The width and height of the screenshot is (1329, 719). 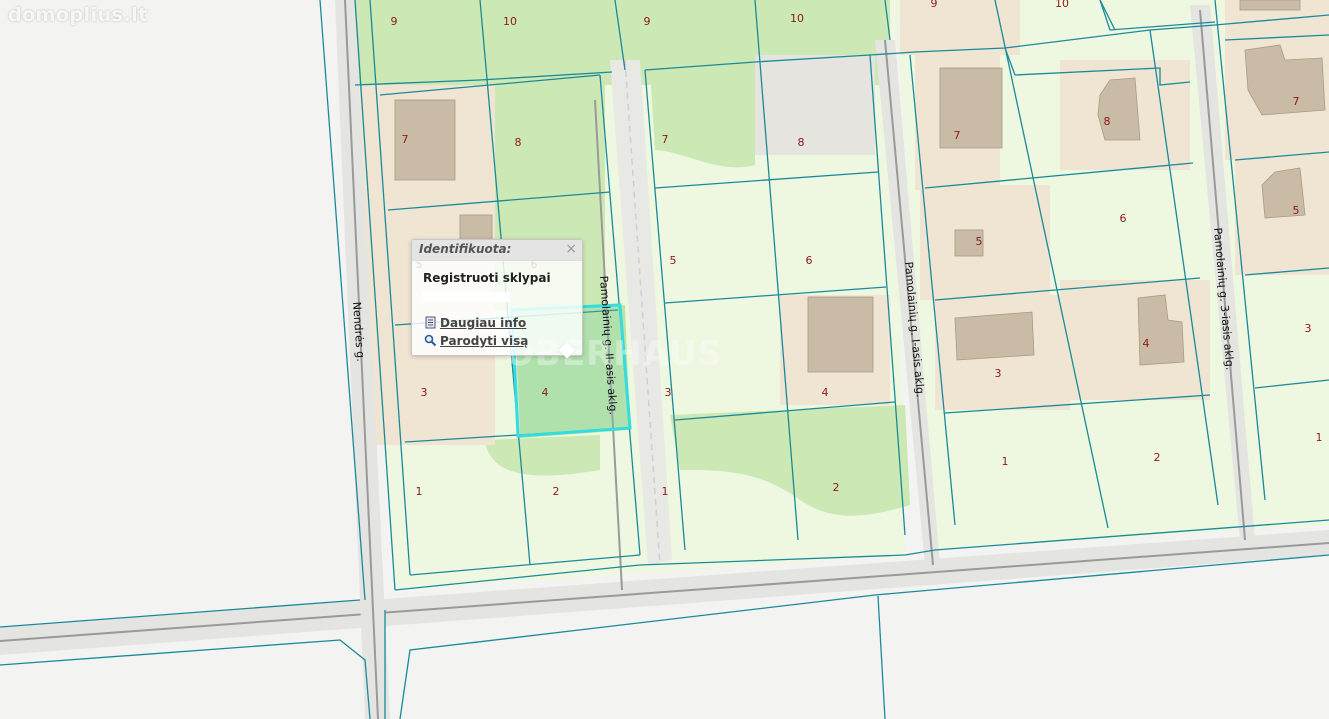 What do you see at coordinates (571, 249) in the screenshot?
I see `close-icon: ×` at bounding box center [571, 249].